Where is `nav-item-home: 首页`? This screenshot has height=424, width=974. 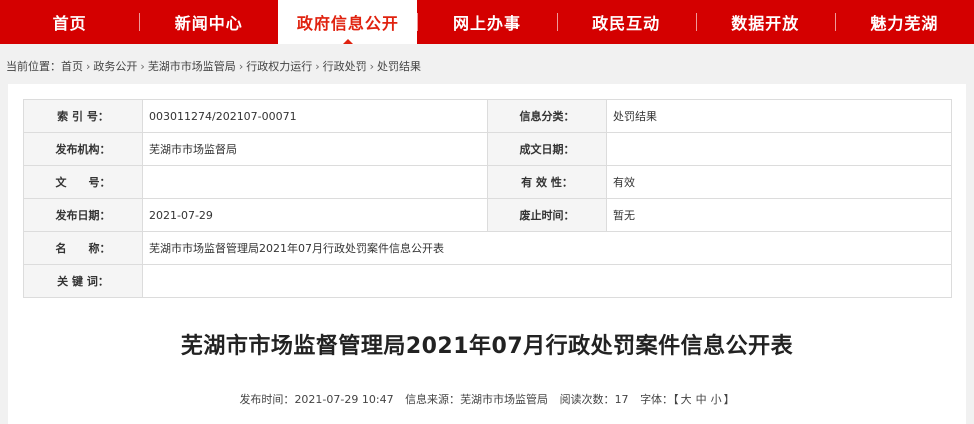
nav-item-home: 首页 is located at coordinates (69, 22).